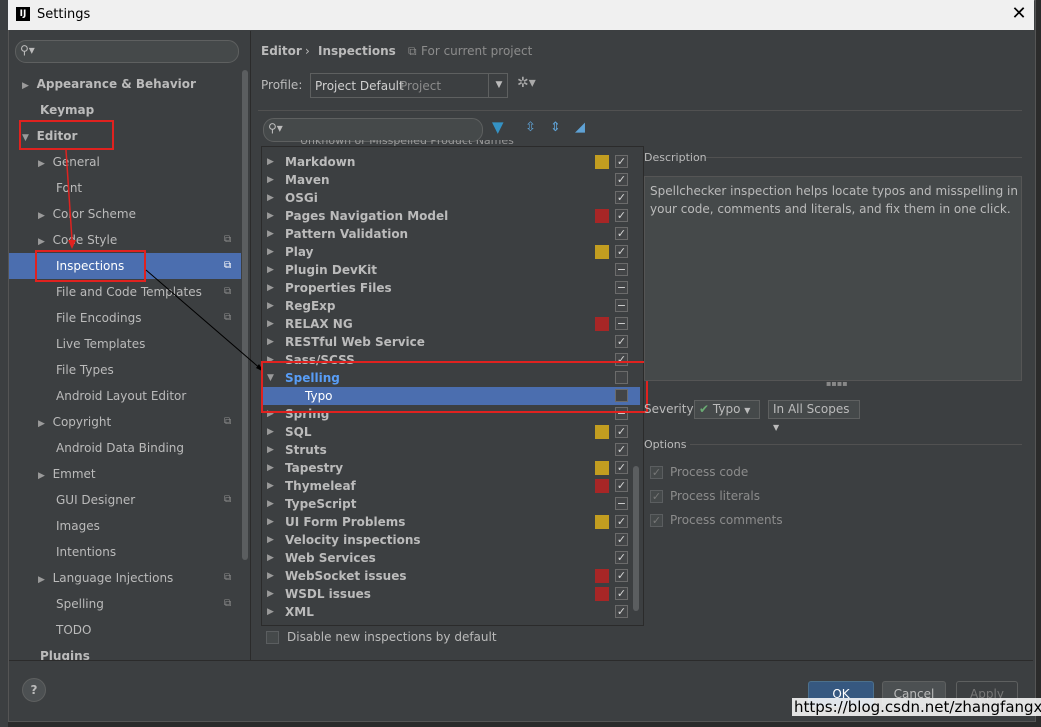 The width and height of the screenshot is (1041, 727). Describe the element at coordinates (656, 472) in the screenshot. I see `process-code-checkbox: ✓` at that location.